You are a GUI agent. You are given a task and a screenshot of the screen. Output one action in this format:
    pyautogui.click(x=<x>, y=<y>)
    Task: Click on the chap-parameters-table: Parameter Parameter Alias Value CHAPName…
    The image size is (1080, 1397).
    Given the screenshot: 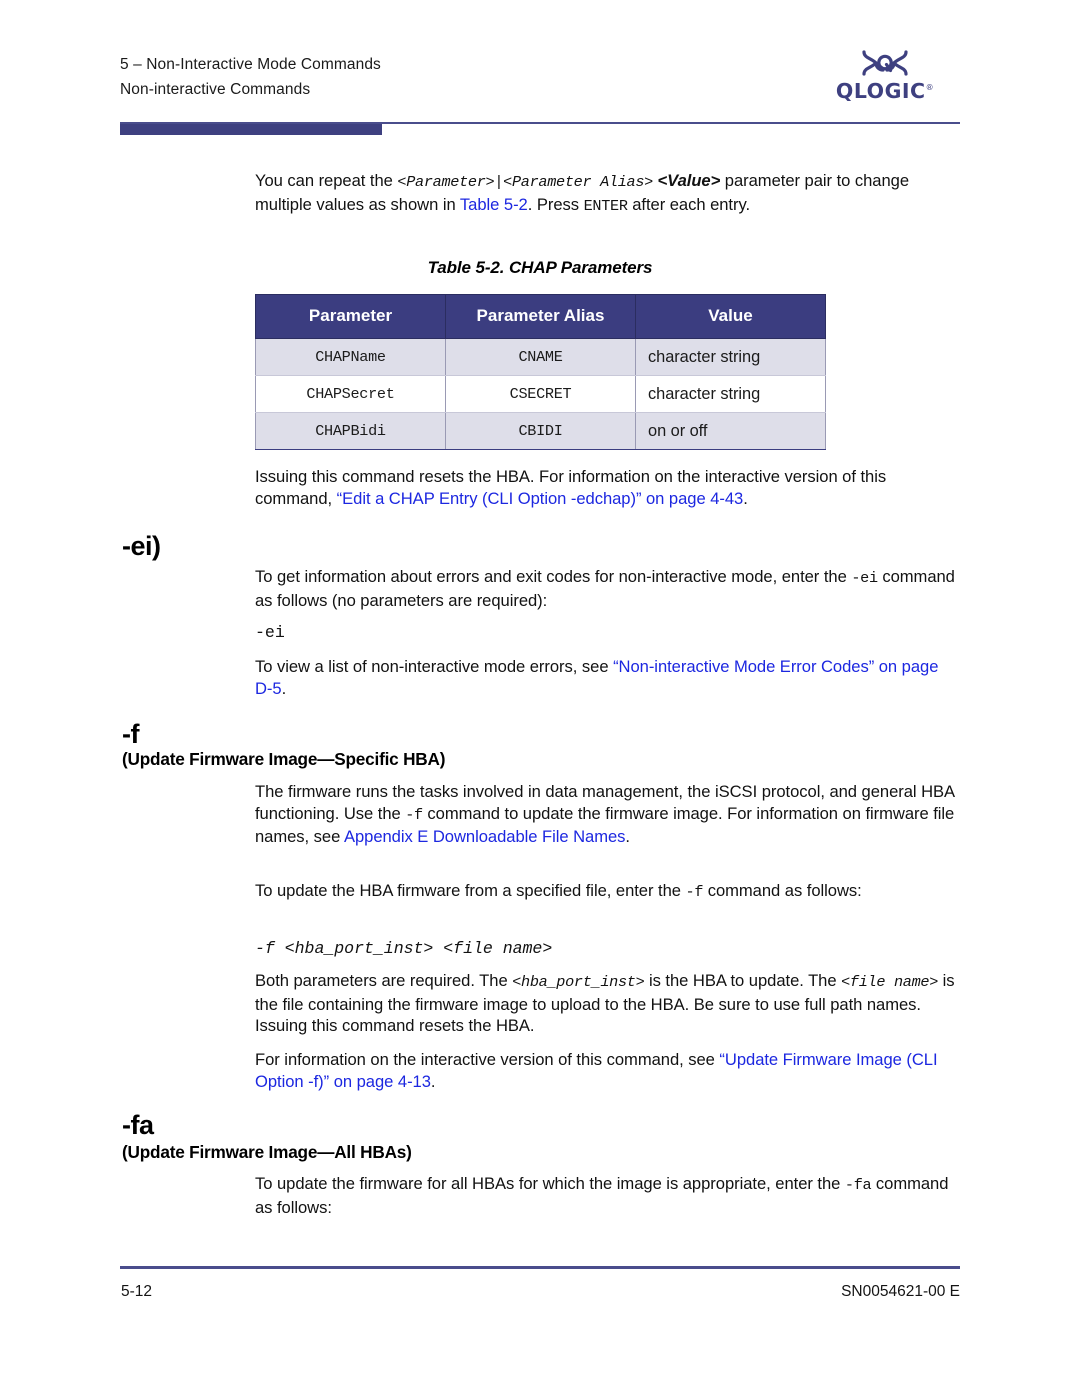 What is the action you would take?
    pyautogui.click(x=540, y=372)
    